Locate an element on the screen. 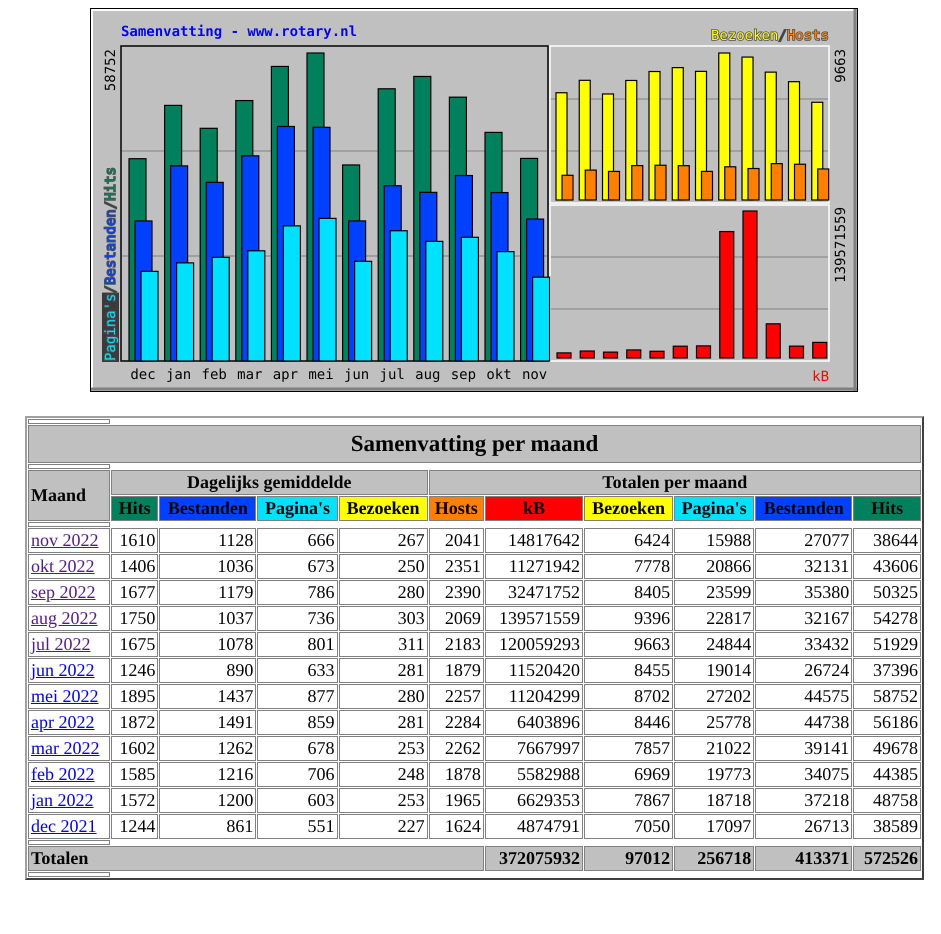 The image size is (941, 934). table-cell: 48758 is located at coordinates (887, 800).